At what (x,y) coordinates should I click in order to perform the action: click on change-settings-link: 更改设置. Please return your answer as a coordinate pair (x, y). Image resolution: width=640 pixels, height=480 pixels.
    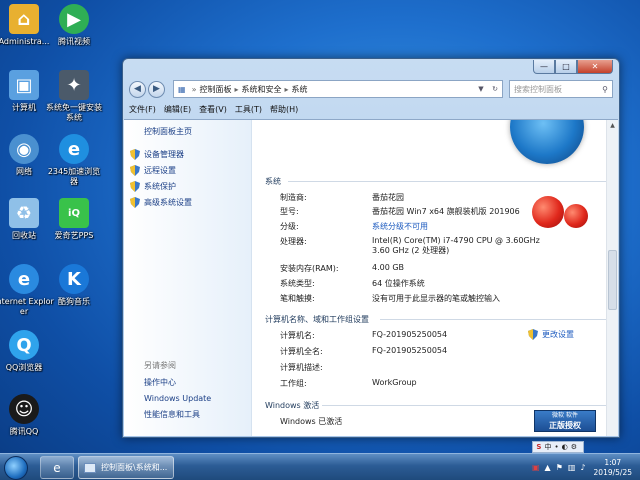
    Looking at the image, I should click on (551, 334).